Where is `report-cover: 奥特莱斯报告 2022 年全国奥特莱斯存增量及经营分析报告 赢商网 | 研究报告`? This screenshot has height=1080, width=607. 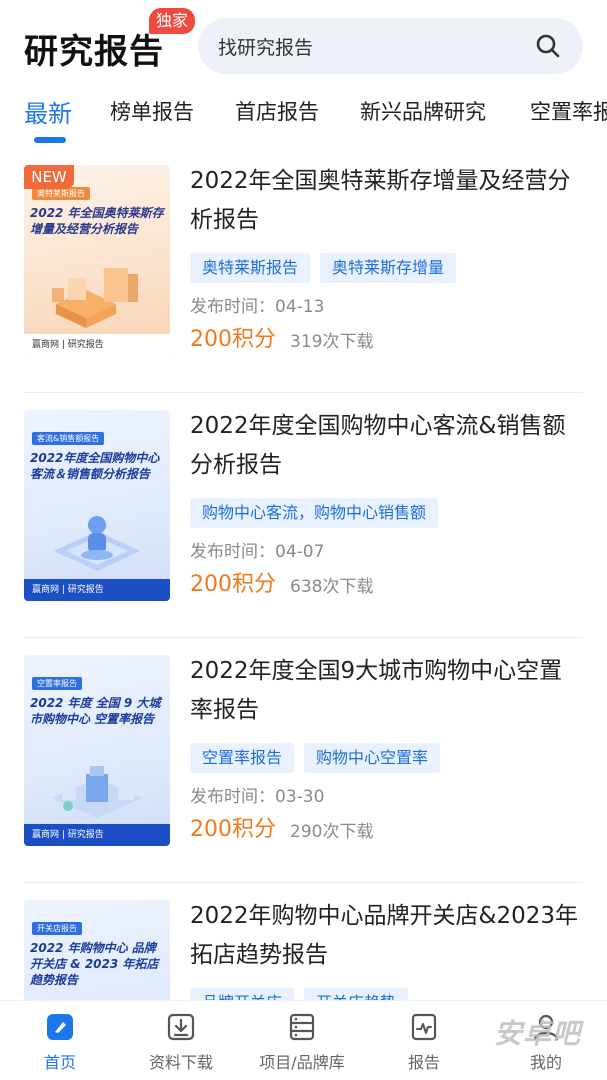 report-cover: 奥特莱斯报告 2022 年全国奥特莱斯存增量及经营分析报告 赢商网 | 研究报告 is located at coordinates (97, 260).